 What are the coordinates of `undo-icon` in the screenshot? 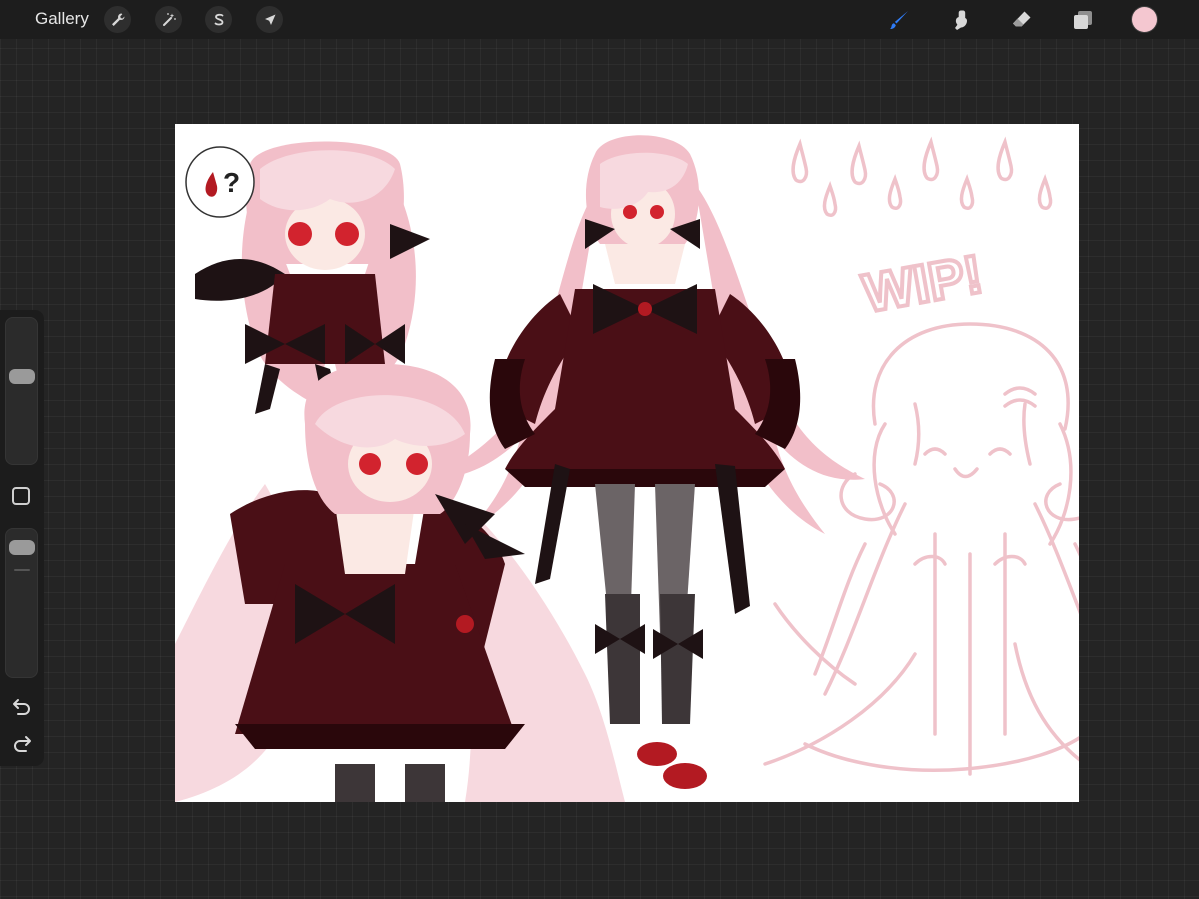 It's located at (21, 707).